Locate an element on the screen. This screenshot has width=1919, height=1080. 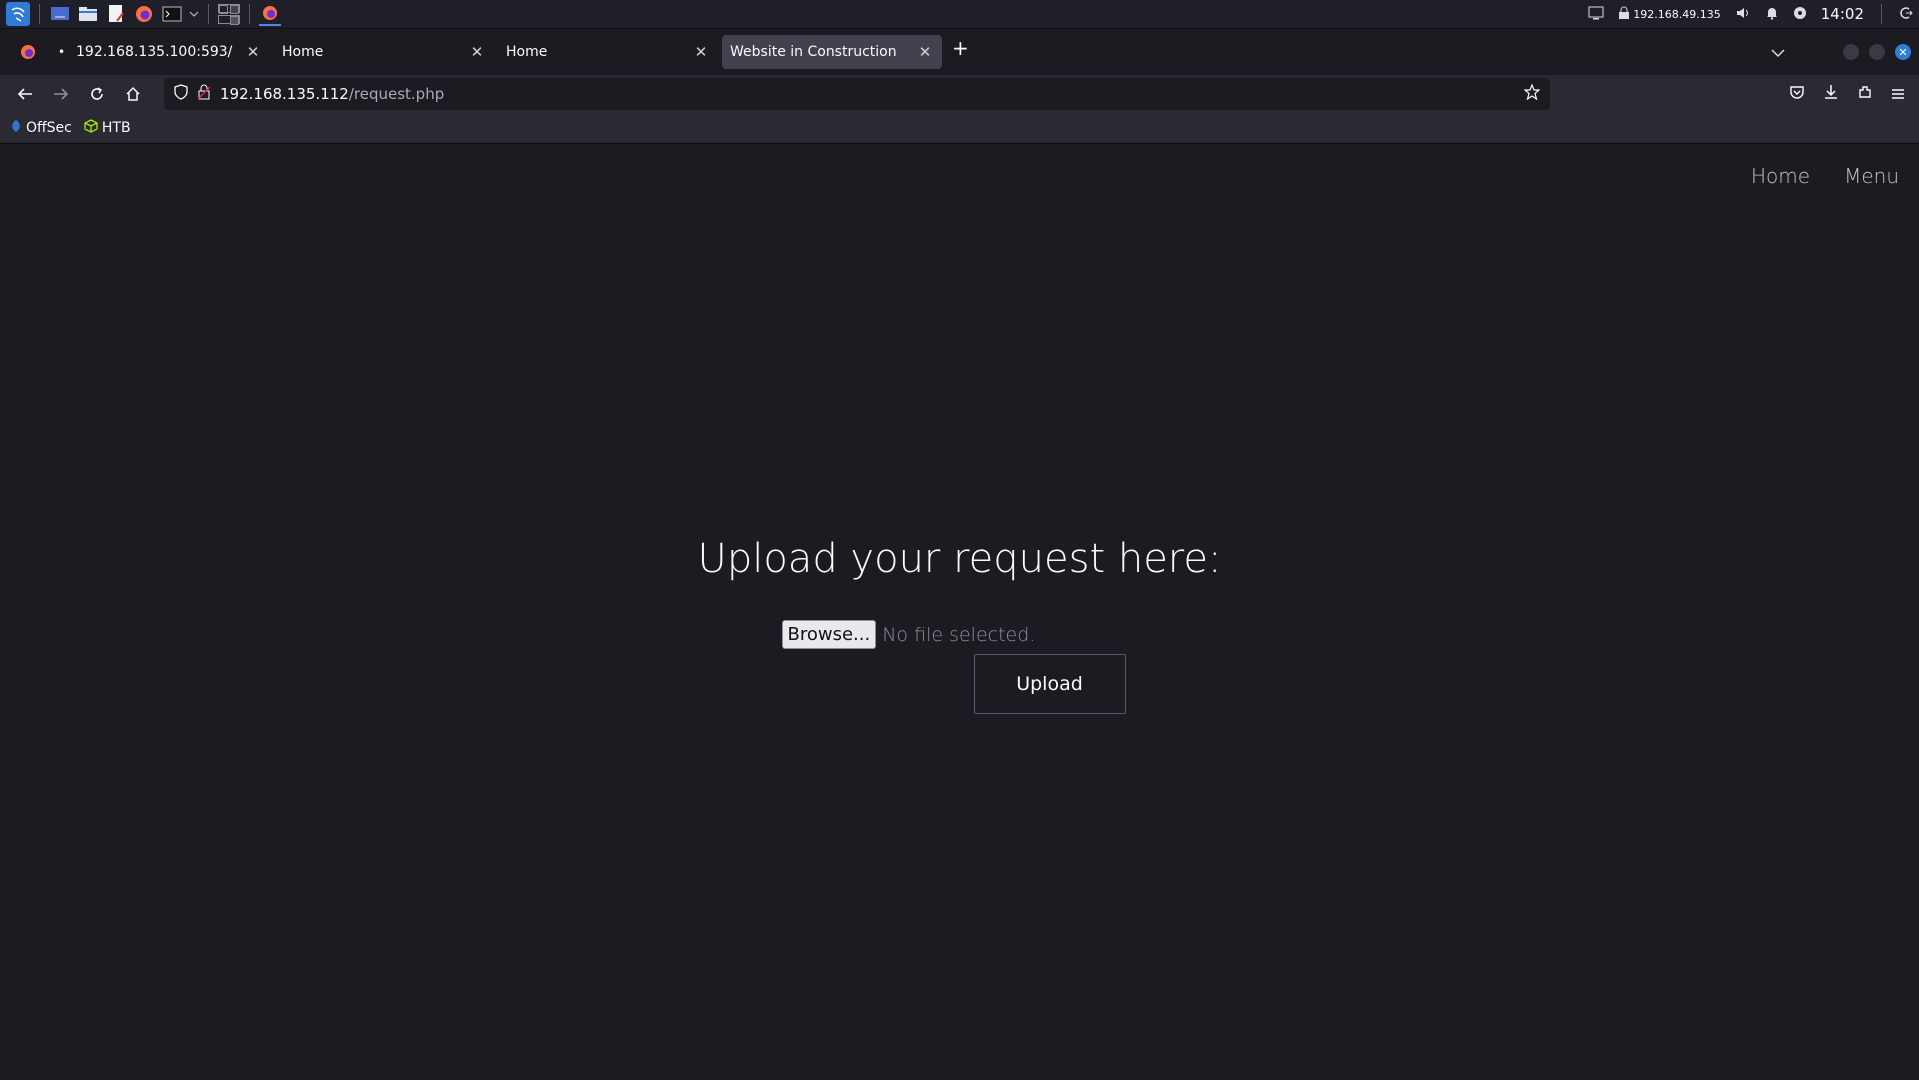
tab-home-2: Home ✕ is located at coordinates (608, 52).